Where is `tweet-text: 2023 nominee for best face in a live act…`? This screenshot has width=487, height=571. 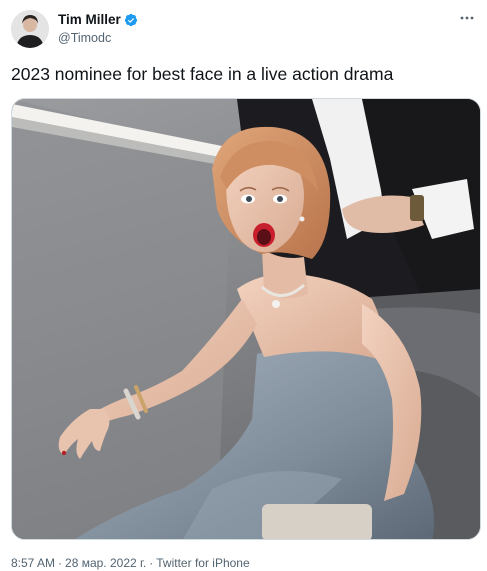
tweet-text: 2023 nominee for best face in a live act… is located at coordinates (202, 74).